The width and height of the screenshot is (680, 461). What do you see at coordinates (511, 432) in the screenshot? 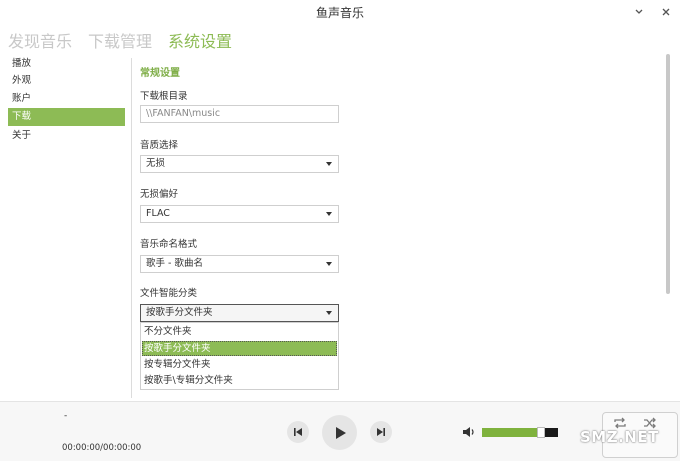
I see `volume-fill` at bounding box center [511, 432].